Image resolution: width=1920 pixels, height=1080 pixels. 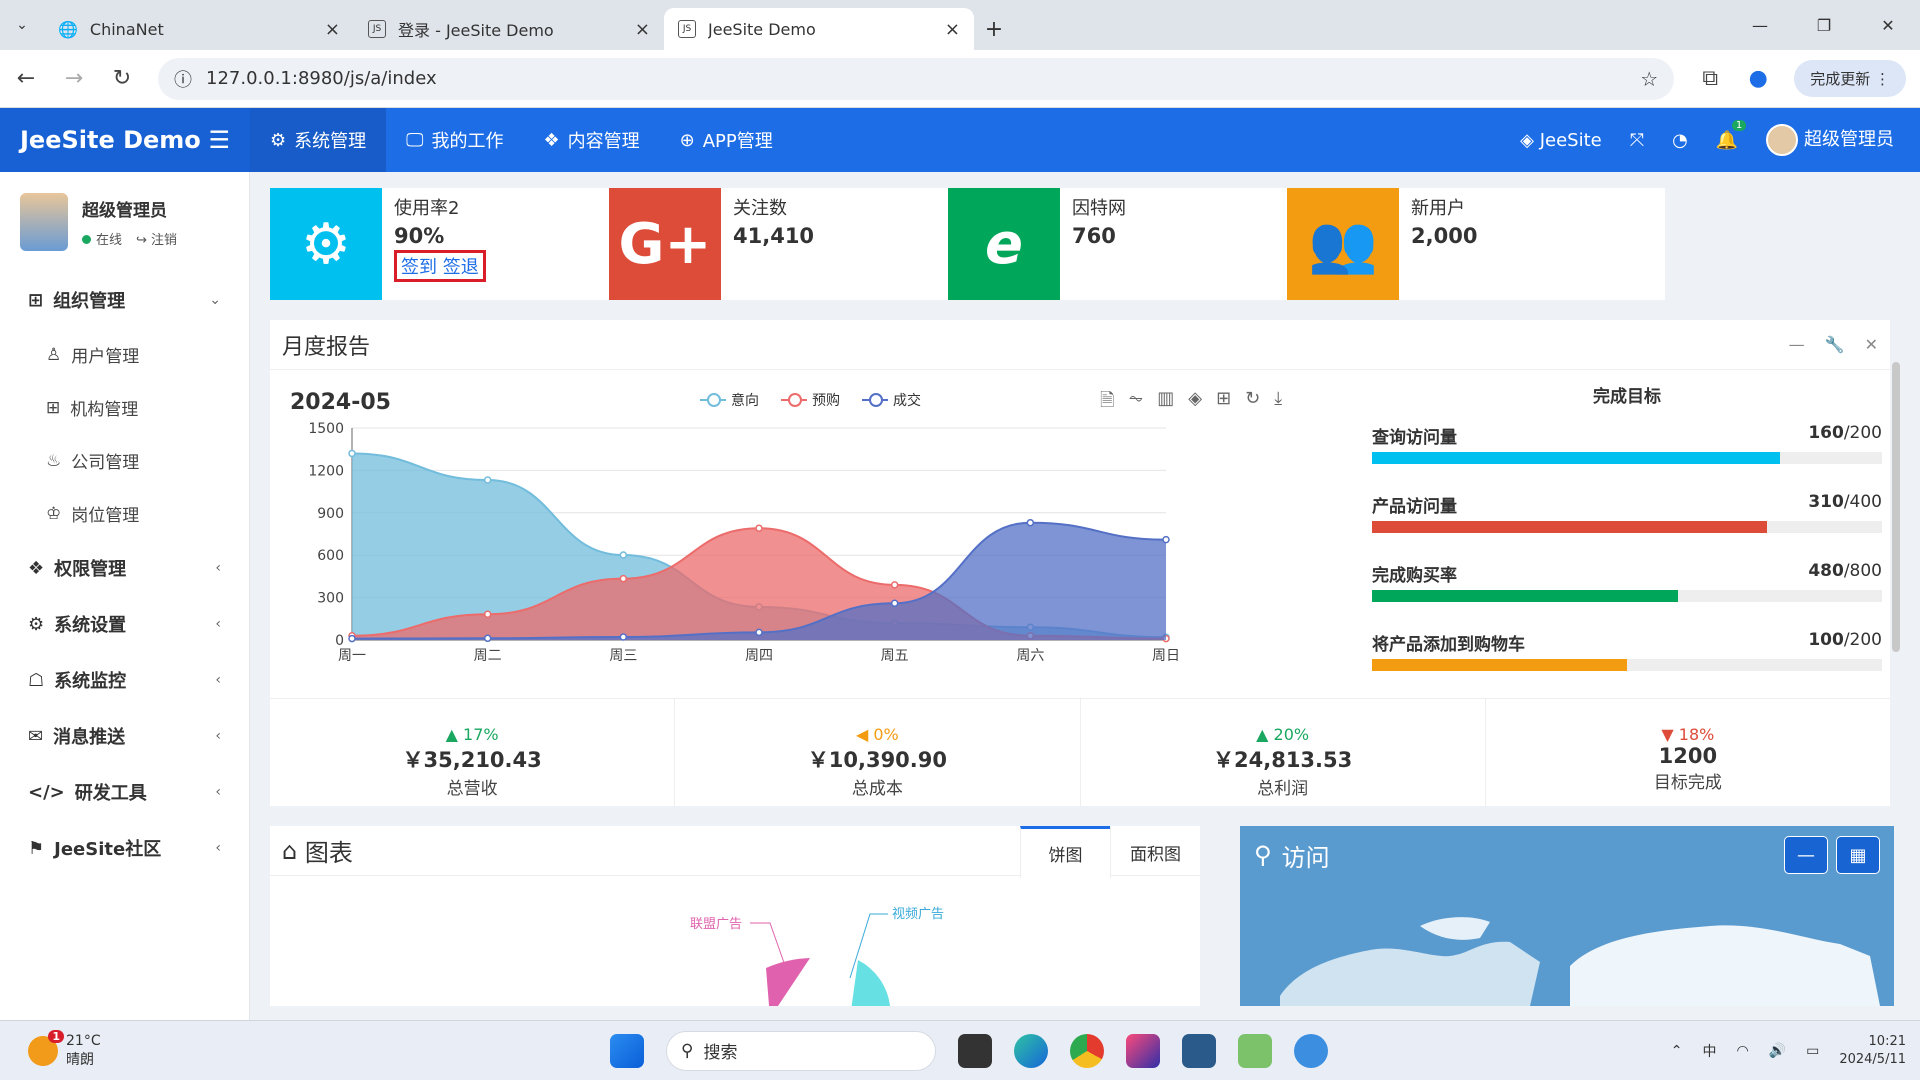 I want to click on menu-toggle-icon: ☰, so click(x=219, y=140).